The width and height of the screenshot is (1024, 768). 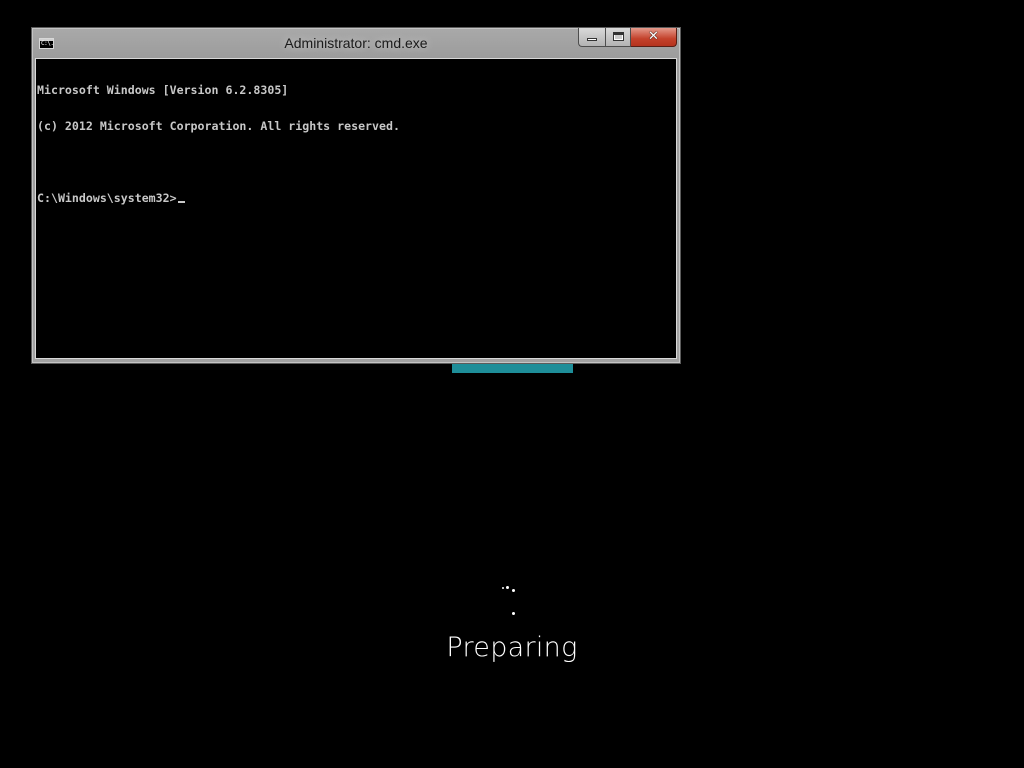 What do you see at coordinates (163, 90) in the screenshot?
I see `console-line-version: Microsoft Windows [Version 6.2.8305]` at bounding box center [163, 90].